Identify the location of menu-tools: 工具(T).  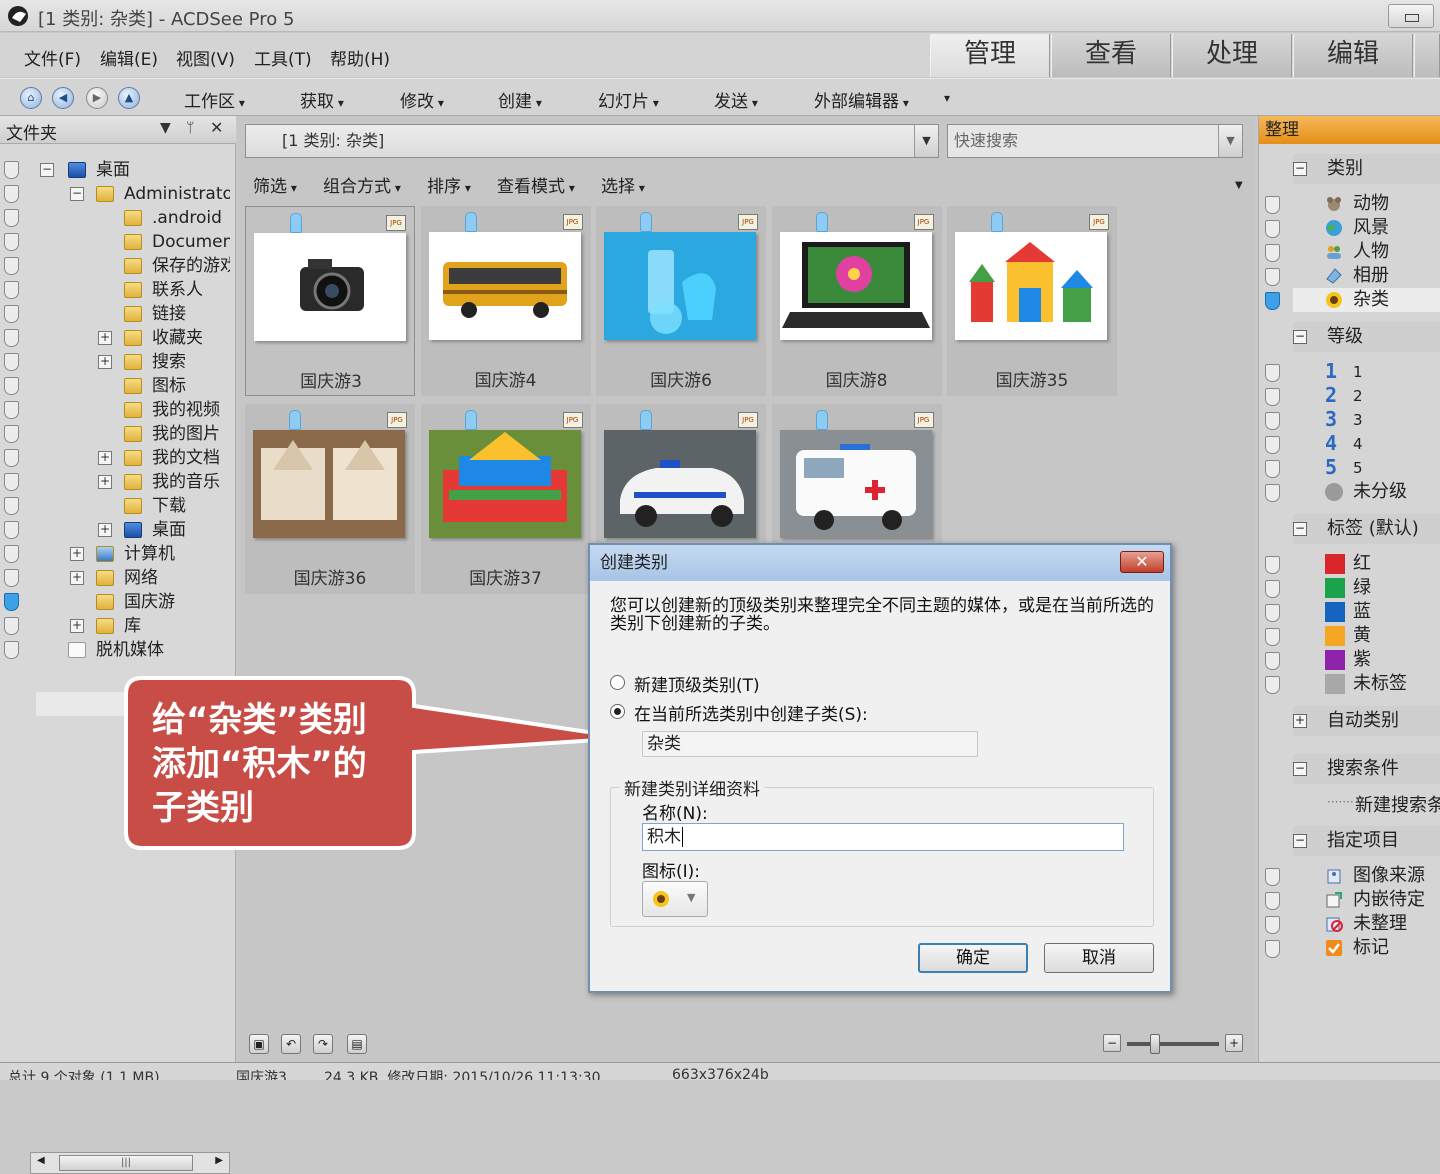
(283, 57).